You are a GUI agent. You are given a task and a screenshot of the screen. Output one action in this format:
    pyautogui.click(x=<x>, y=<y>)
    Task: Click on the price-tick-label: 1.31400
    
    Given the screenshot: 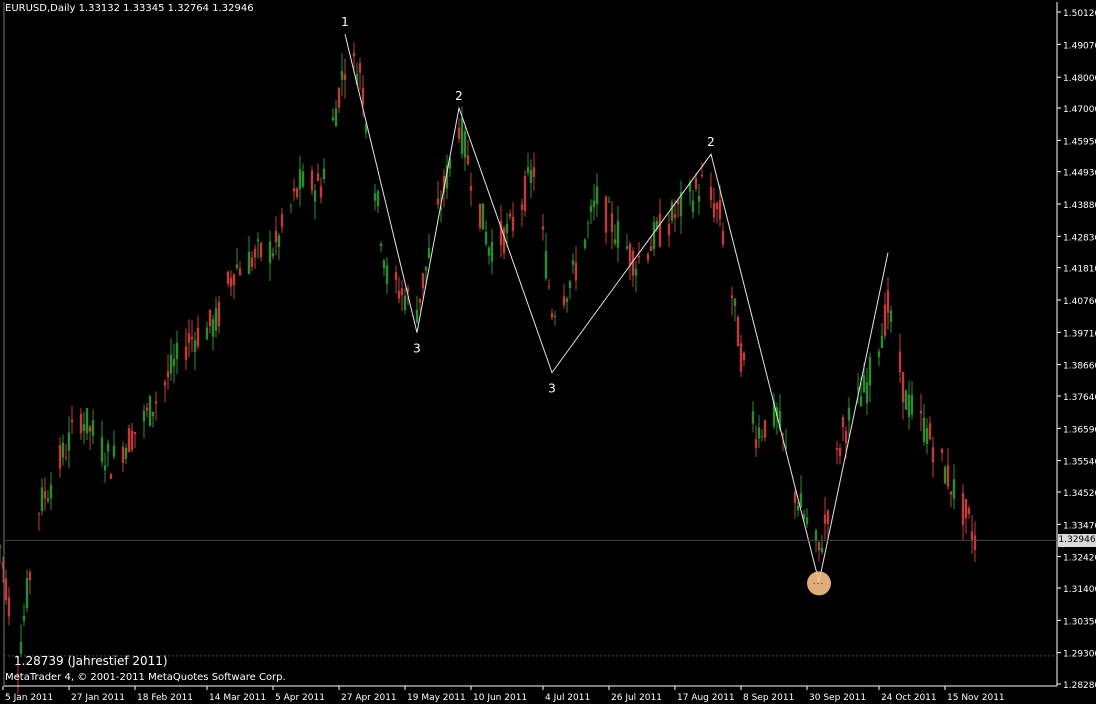 What is the action you would take?
    pyautogui.click(x=1079, y=590)
    